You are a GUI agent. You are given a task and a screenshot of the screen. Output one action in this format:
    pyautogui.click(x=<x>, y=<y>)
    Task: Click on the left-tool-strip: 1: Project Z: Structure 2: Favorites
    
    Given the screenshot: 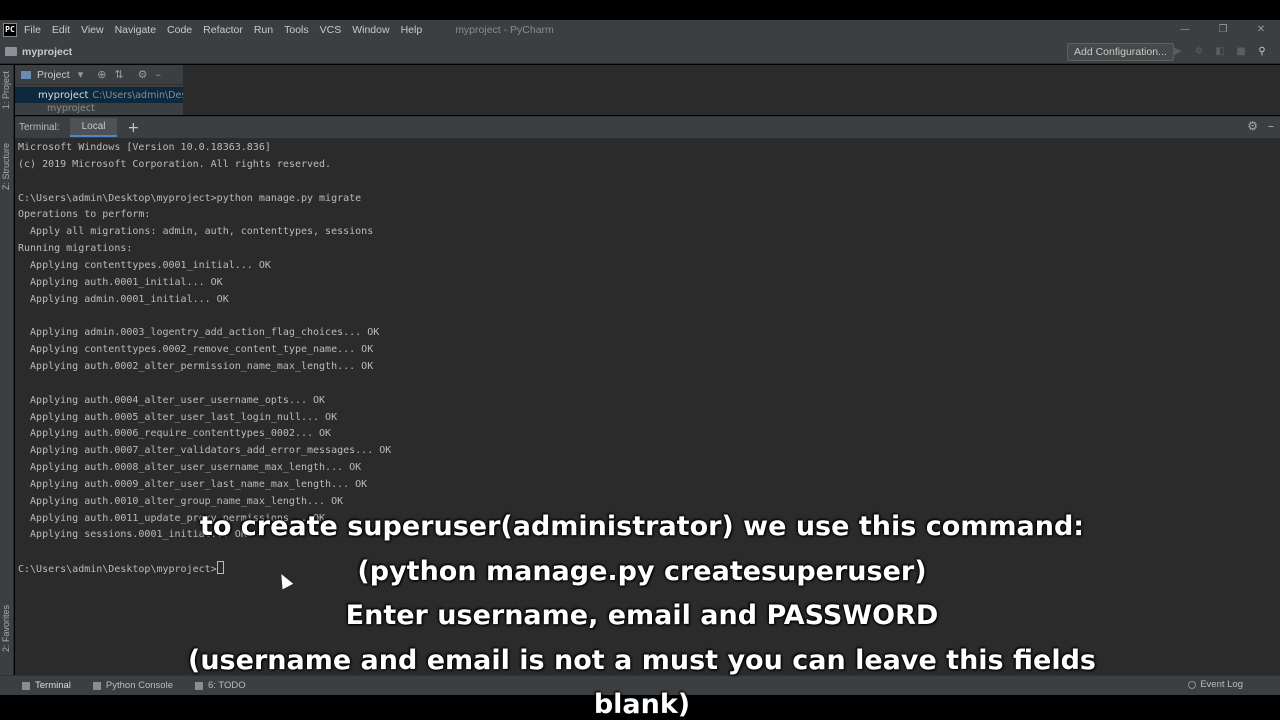 What is the action you would take?
    pyautogui.click(x=7, y=370)
    